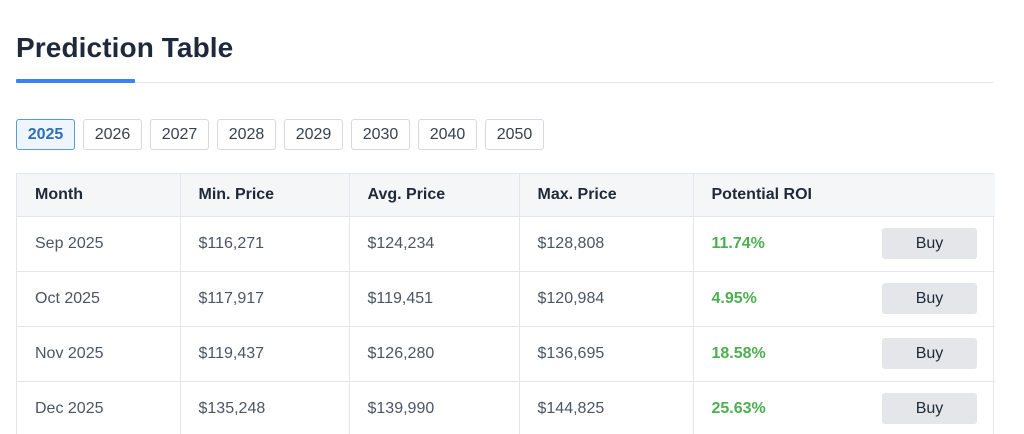 The height and width of the screenshot is (434, 1024). Describe the element at coordinates (99, 195) in the screenshot. I see `header-month: Month` at that location.